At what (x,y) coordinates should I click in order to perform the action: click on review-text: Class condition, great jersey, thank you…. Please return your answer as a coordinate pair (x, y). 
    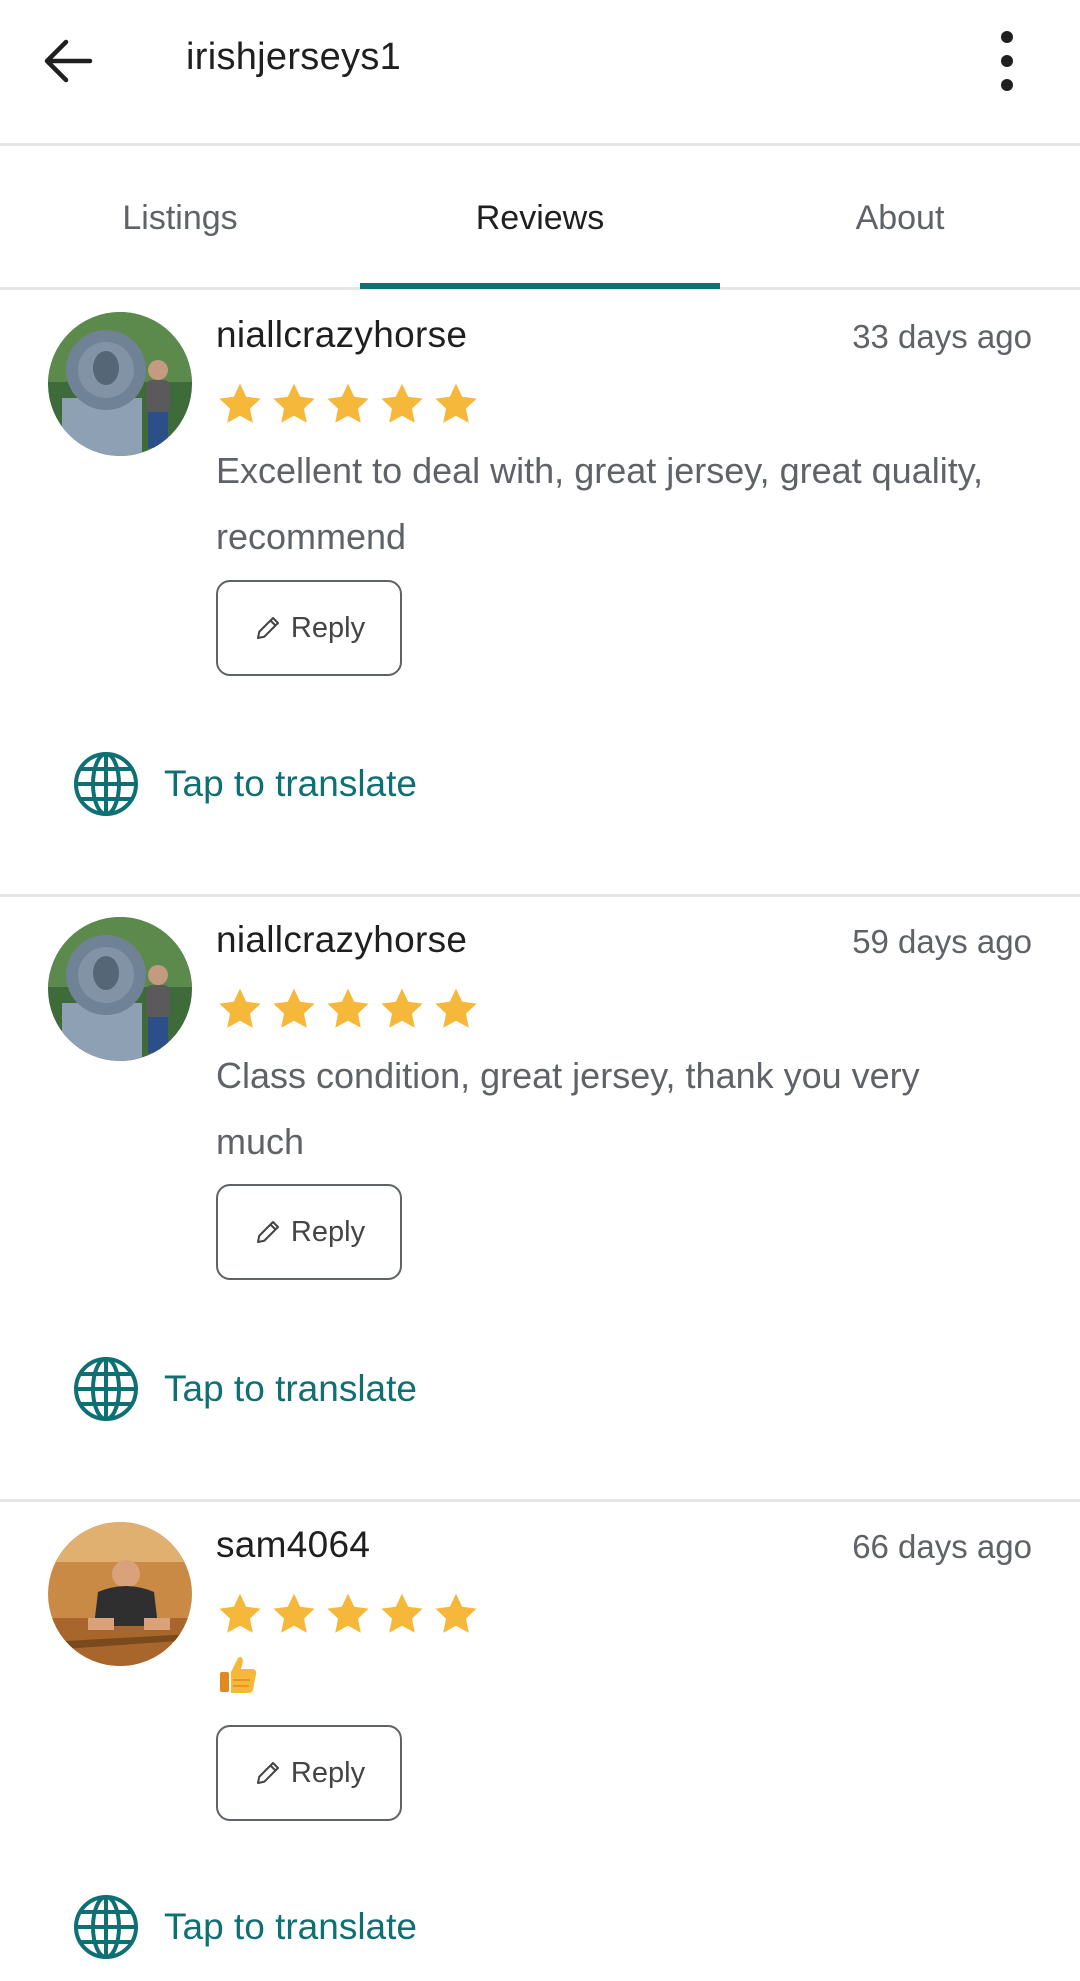
    Looking at the image, I should click on (568, 1108).